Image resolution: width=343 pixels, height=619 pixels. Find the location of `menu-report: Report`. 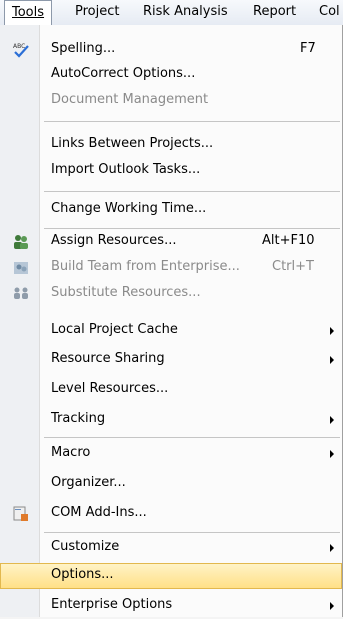

menu-report: Report is located at coordinates (274, 12).